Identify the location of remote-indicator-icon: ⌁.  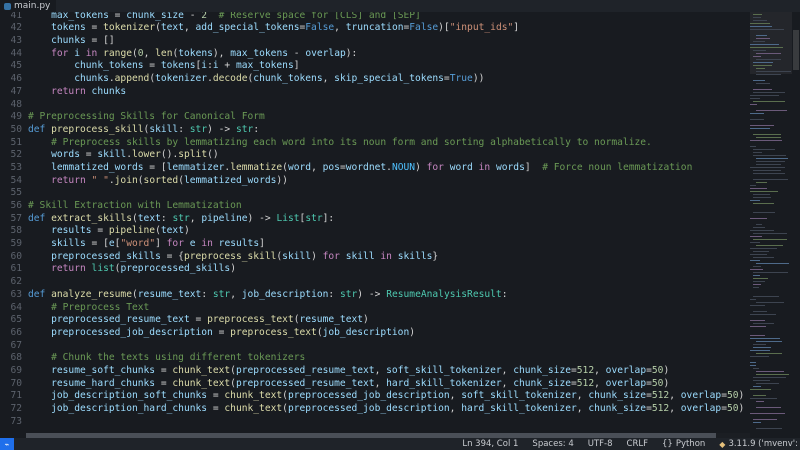
(7, 444).